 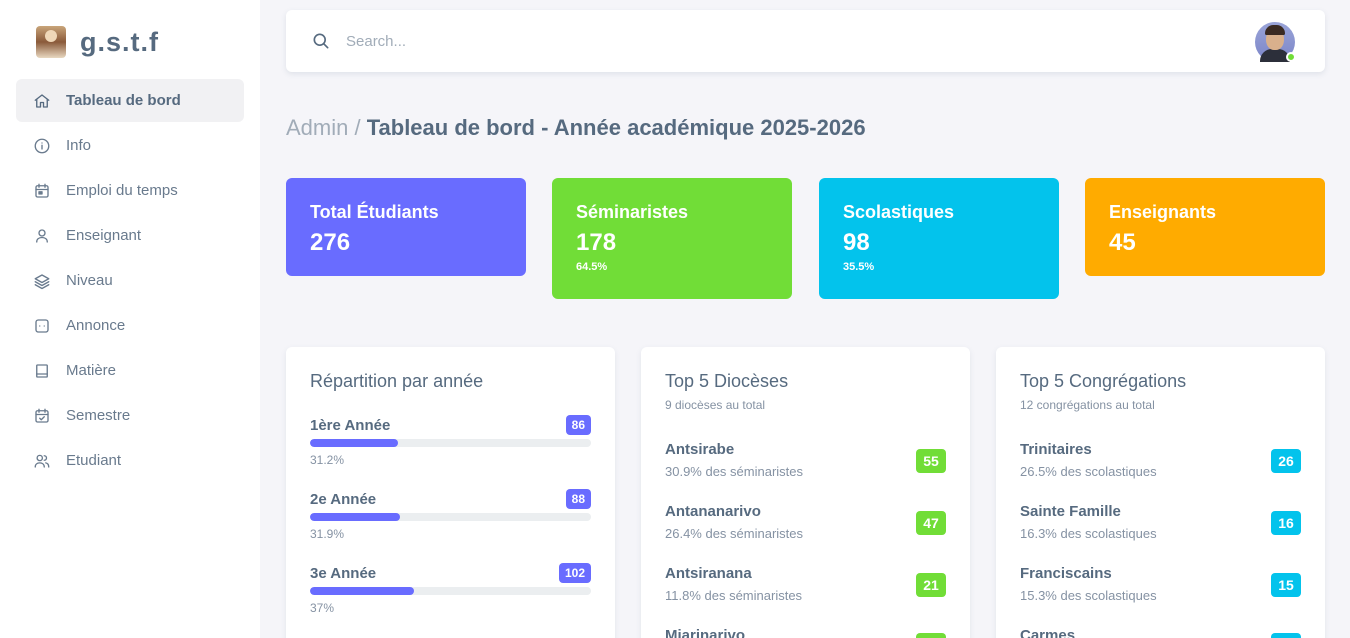 I want to click on rank-subtitle: 15.3% des scolastiques, so click(x=1088, y=595).